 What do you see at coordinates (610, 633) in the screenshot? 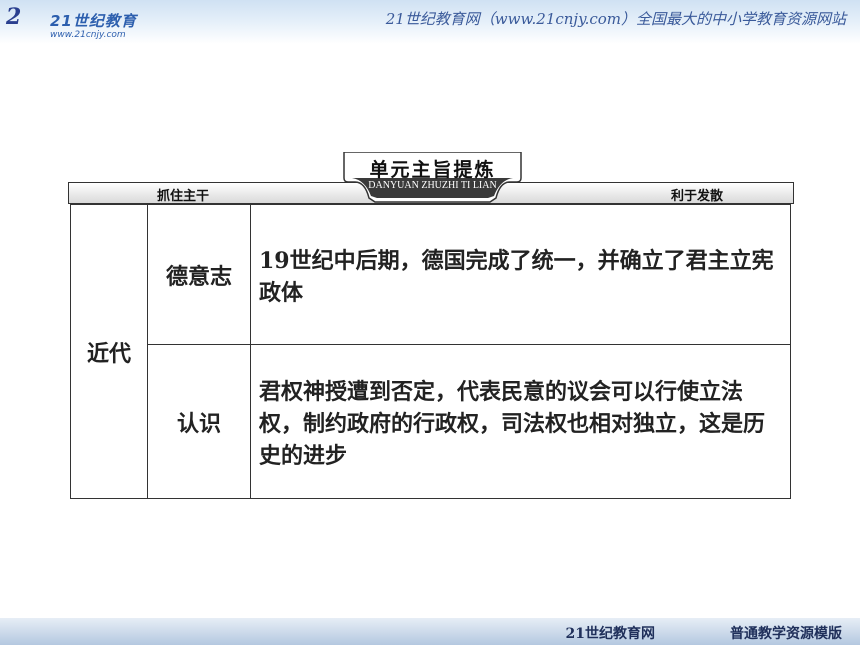
I see `footer-site: 21世纪教育网` at bounding box center [610, 633].